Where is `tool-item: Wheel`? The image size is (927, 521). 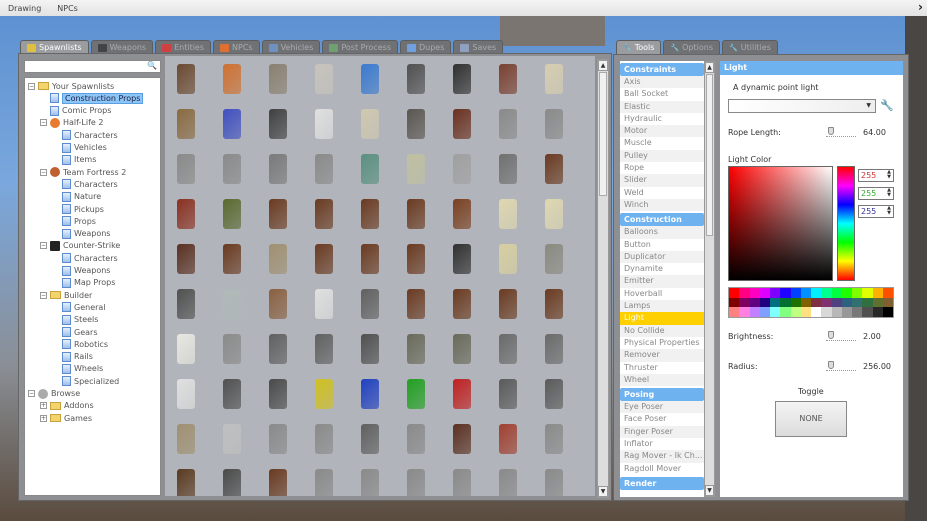 tool-item: Wheel is located at coordinates (662, 380).